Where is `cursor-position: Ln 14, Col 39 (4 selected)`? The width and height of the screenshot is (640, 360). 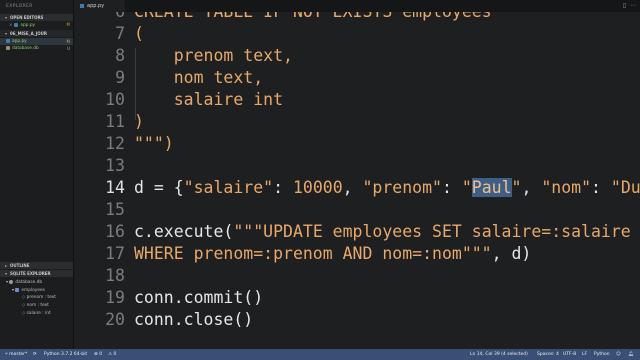 cursor-position: Ln 14, Col 39 (4 selected) is located at coordinates (499, 354).